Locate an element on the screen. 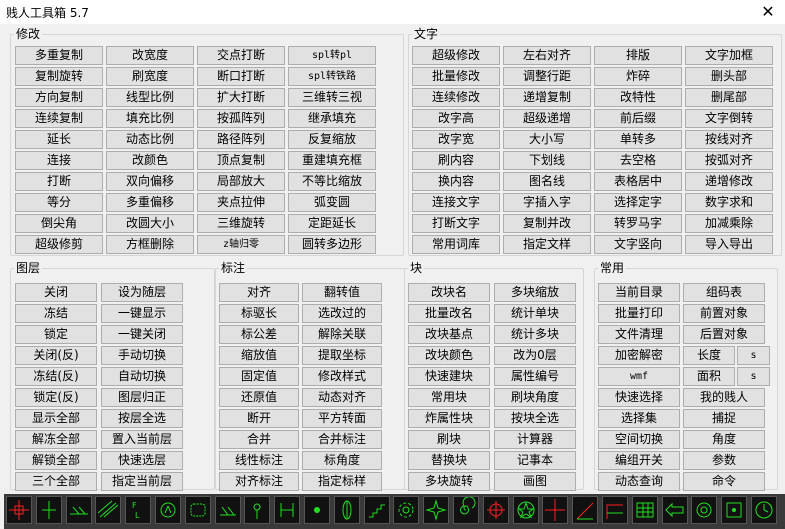 The height and width of the screenshot is (529, 785). modify-button-6-2: 局部放大 is located at coordinates (241, 181).